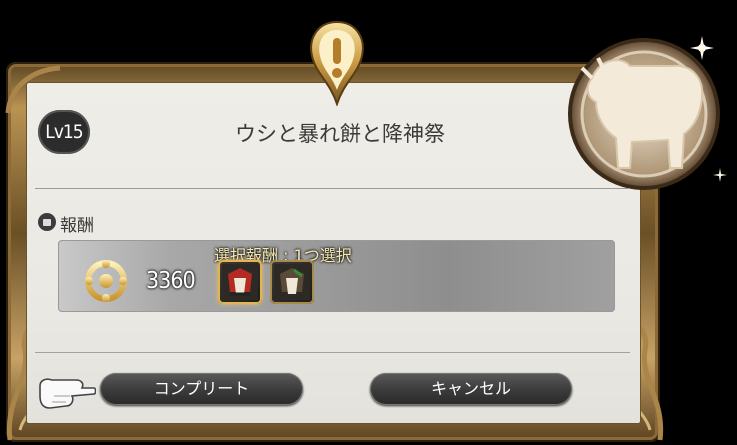  Describe the element at coordinates (332, 352) in the screenshot. I see `bottom-divider` at that location.